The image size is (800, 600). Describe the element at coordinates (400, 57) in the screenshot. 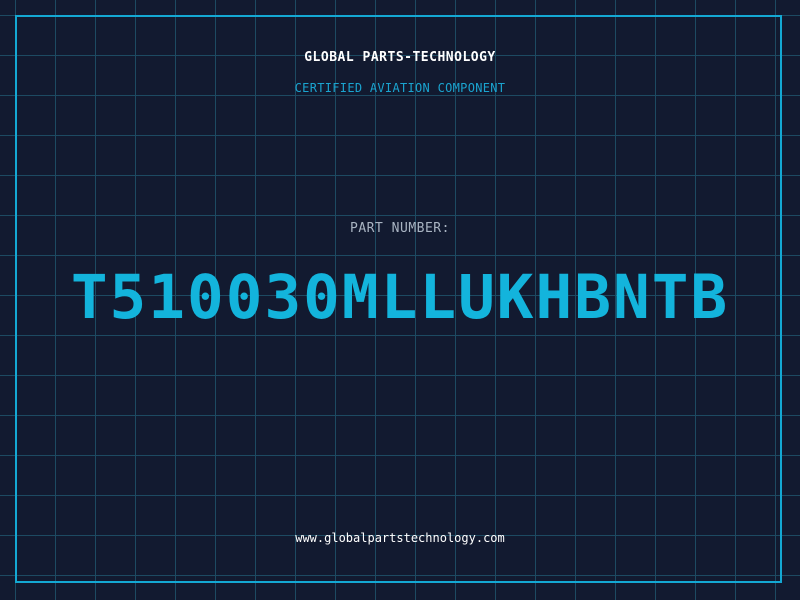

I see `company-name: GLOBAL PARTS-TECHNOLOGY` at that location.